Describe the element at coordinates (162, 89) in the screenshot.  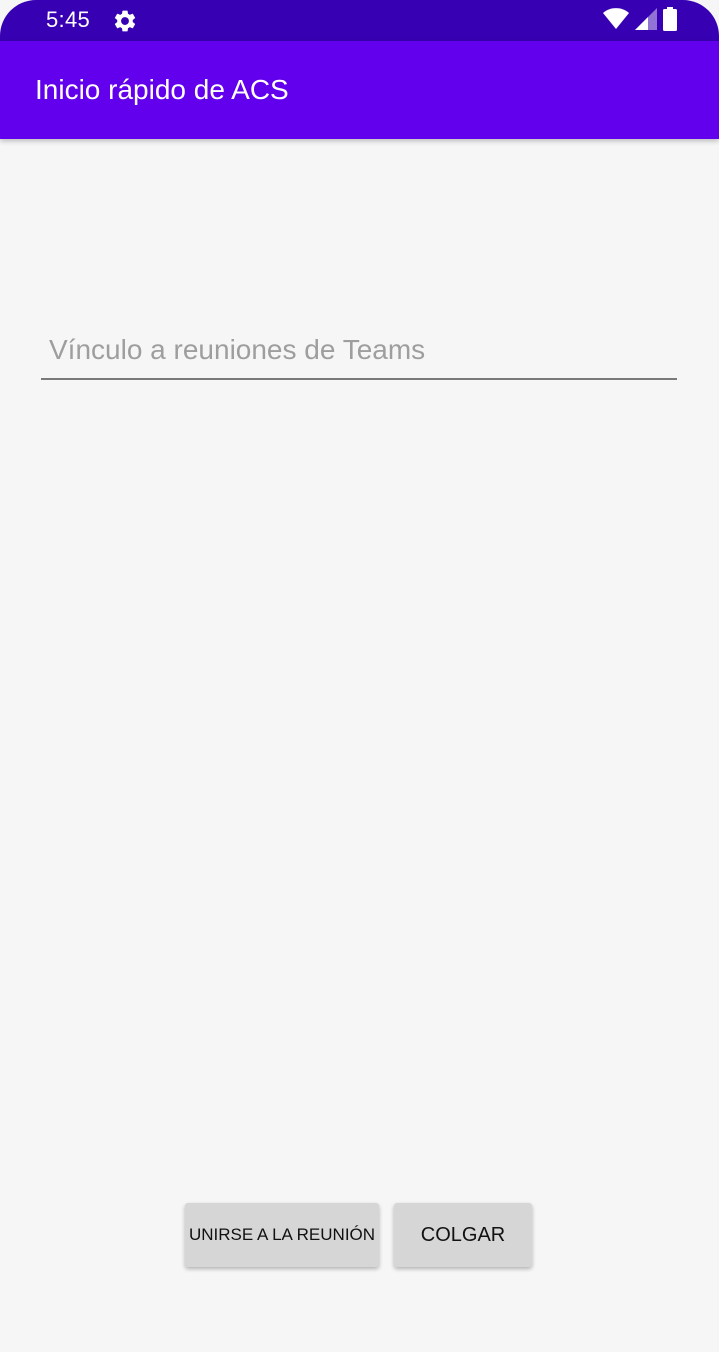
I see `app-title: Inicio rápido de ACS` at that location.